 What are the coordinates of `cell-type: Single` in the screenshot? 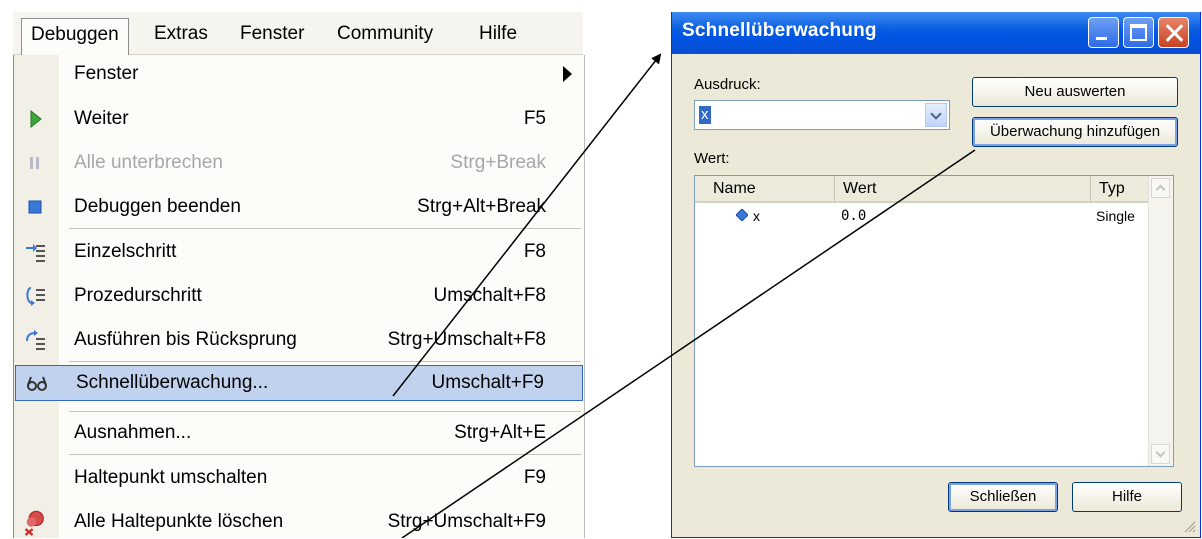 It's located at (1115, 216).